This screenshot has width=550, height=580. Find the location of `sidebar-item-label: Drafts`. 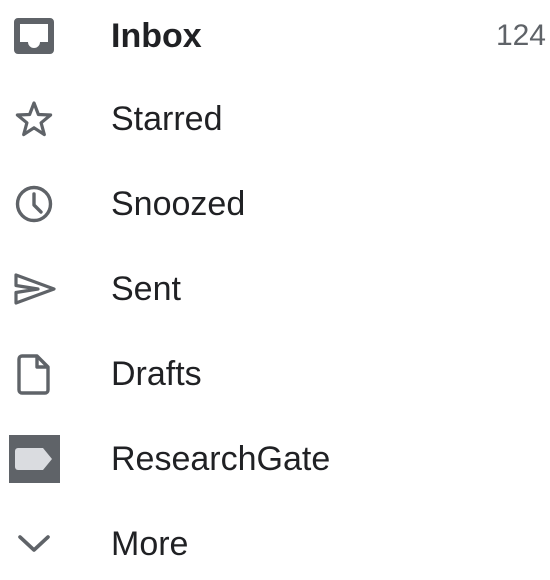

sidebar-item-label: Drafts is located at coordinates (156, 374).